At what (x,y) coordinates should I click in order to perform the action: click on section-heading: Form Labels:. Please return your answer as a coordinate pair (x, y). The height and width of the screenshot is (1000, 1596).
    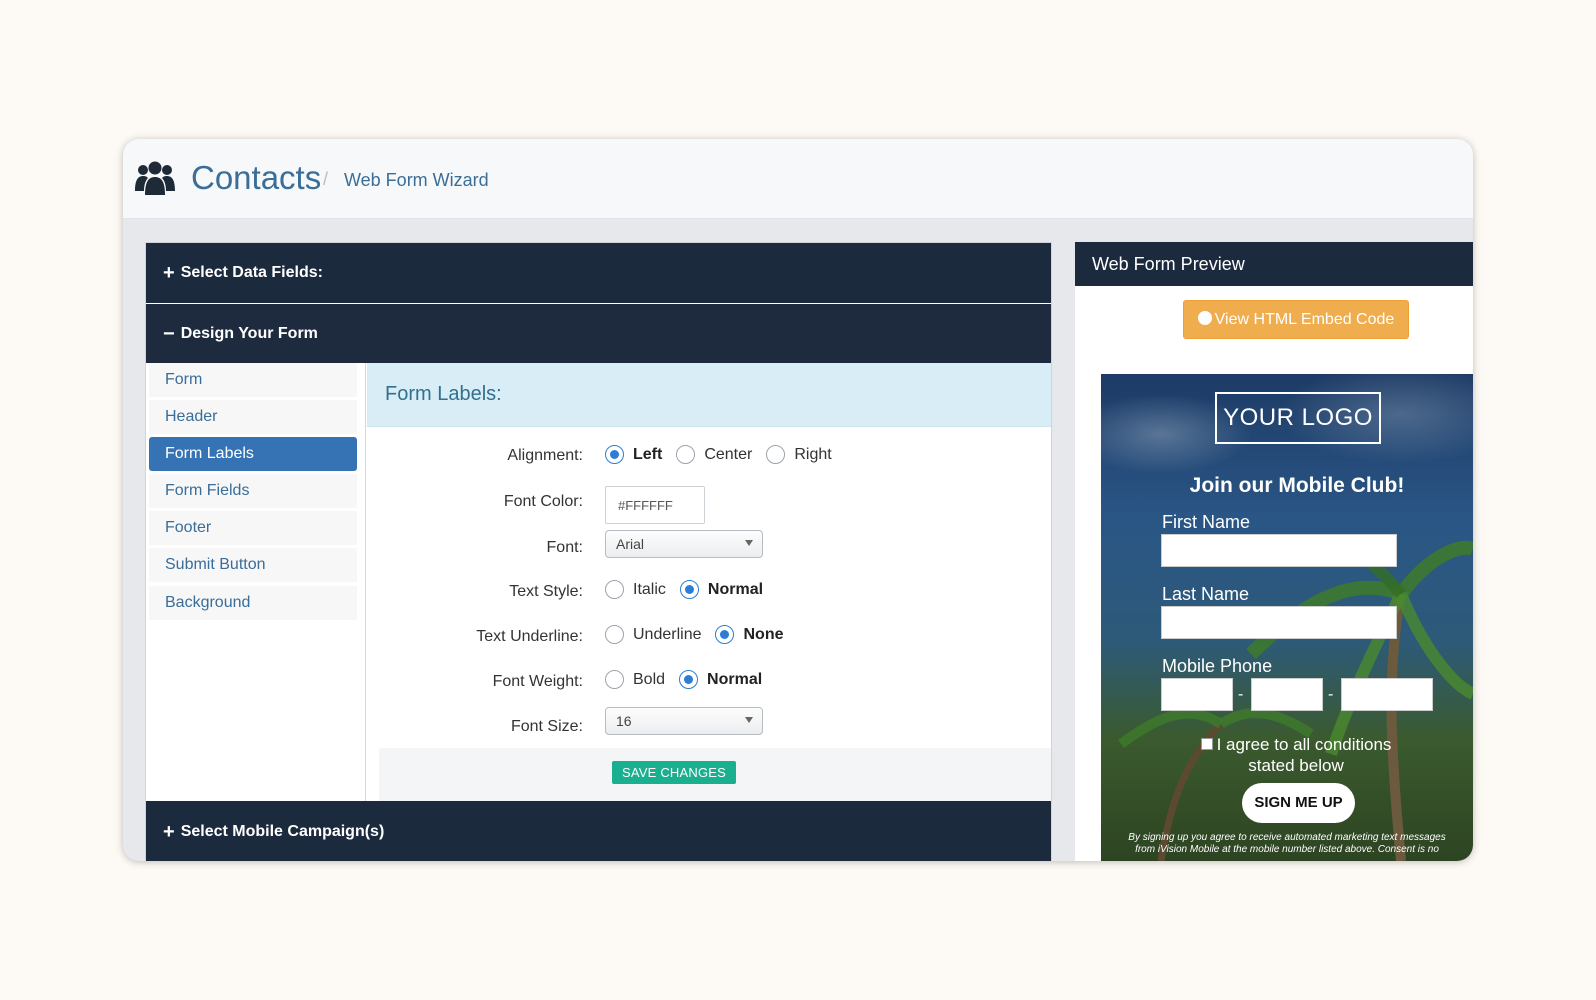
    Looking at the image, I should click on (709, 395).